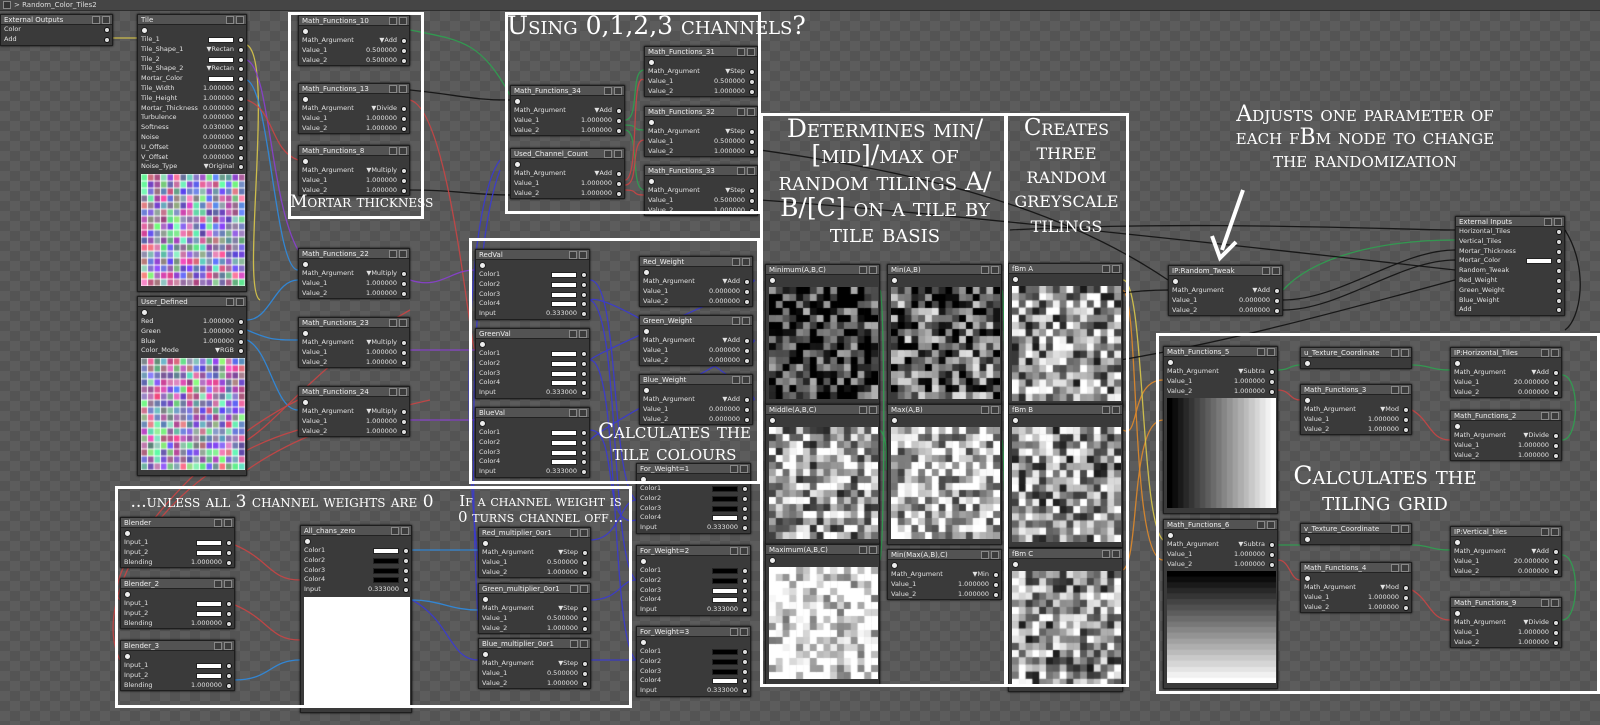 The width and height of the screenshot is (1600, 725). What do you see at coordinates (693, 691) in the screenshot?
I see `node-param-row: Input 0.333000` at bounding box center [693, 691].